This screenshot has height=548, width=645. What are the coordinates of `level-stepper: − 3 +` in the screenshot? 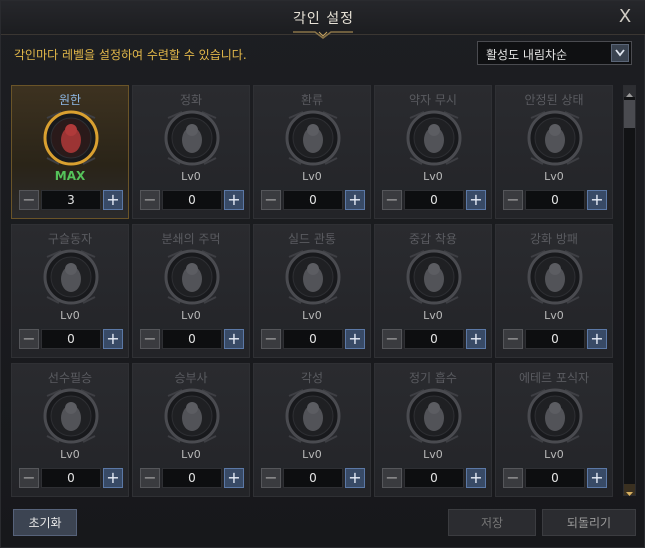 It's located at (71, 200).